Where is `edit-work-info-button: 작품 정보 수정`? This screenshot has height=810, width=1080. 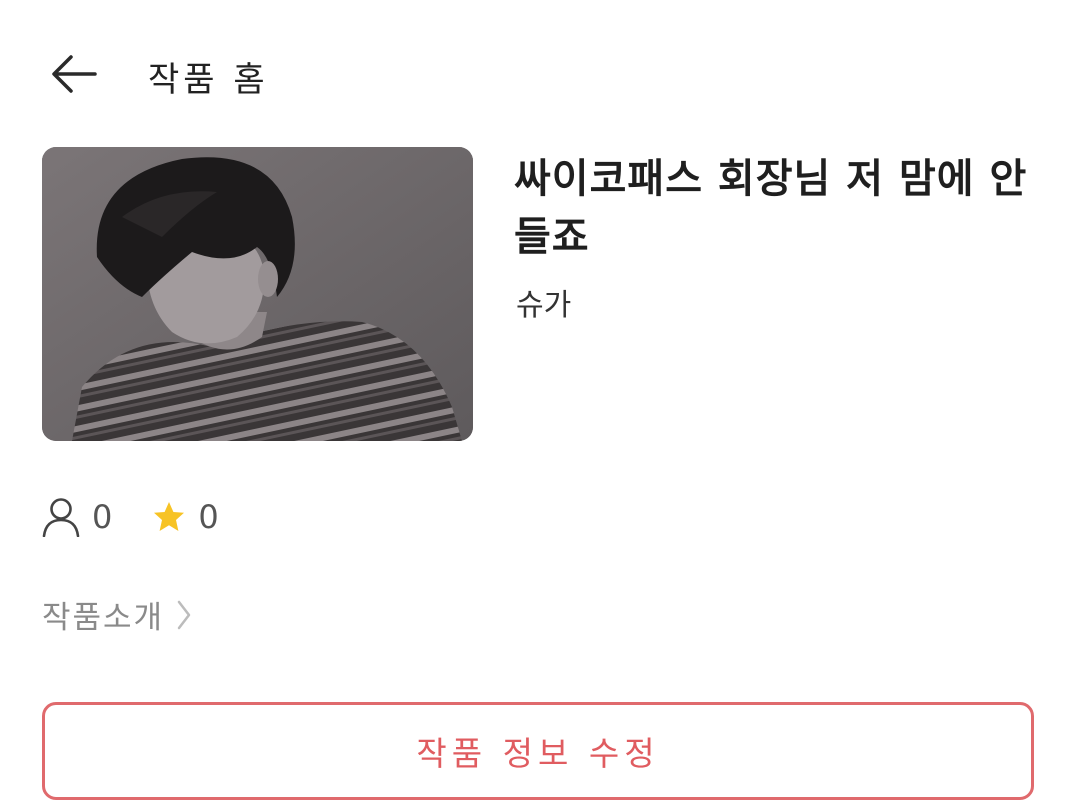
edit-work-info-button: 작품 정보 수정 is located at coordinates (538, 751).